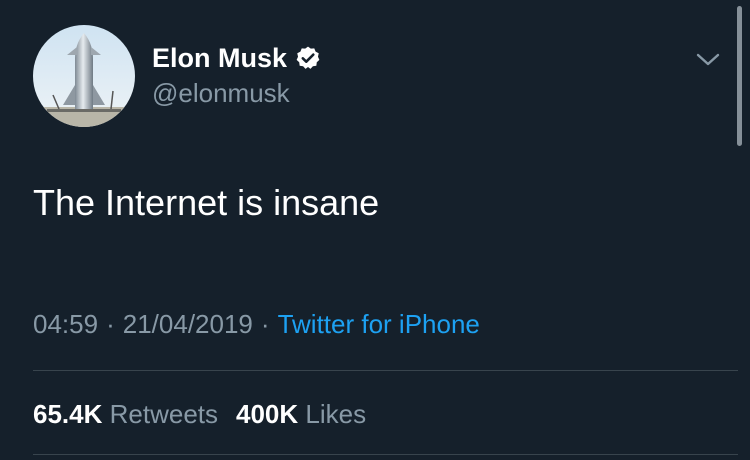 The width and height of the screenshot is (750, 460). I want to click on likes-count: 400K, so click(267, 414).